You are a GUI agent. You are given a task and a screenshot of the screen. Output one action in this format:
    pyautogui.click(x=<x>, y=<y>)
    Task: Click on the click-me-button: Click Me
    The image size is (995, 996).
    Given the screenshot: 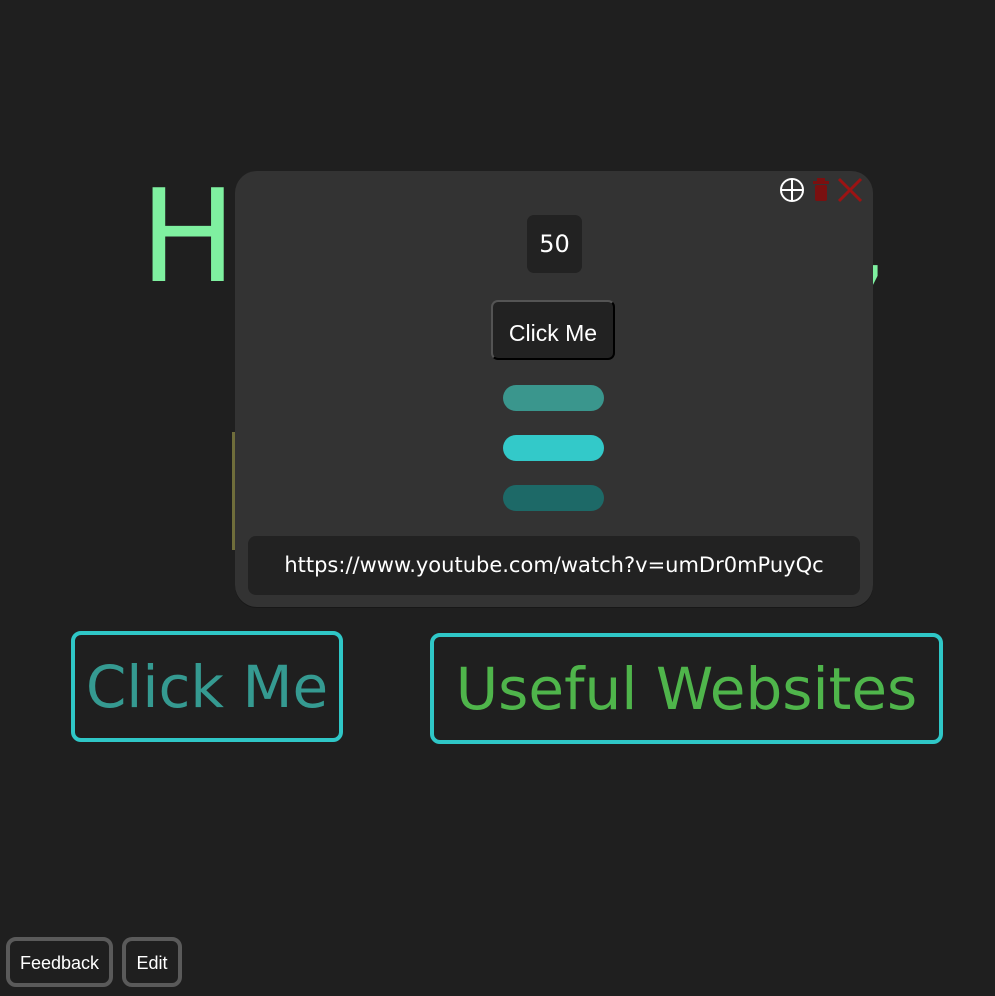 What is the action you would take?
    pyautogui.click(x=207, y=686)
    